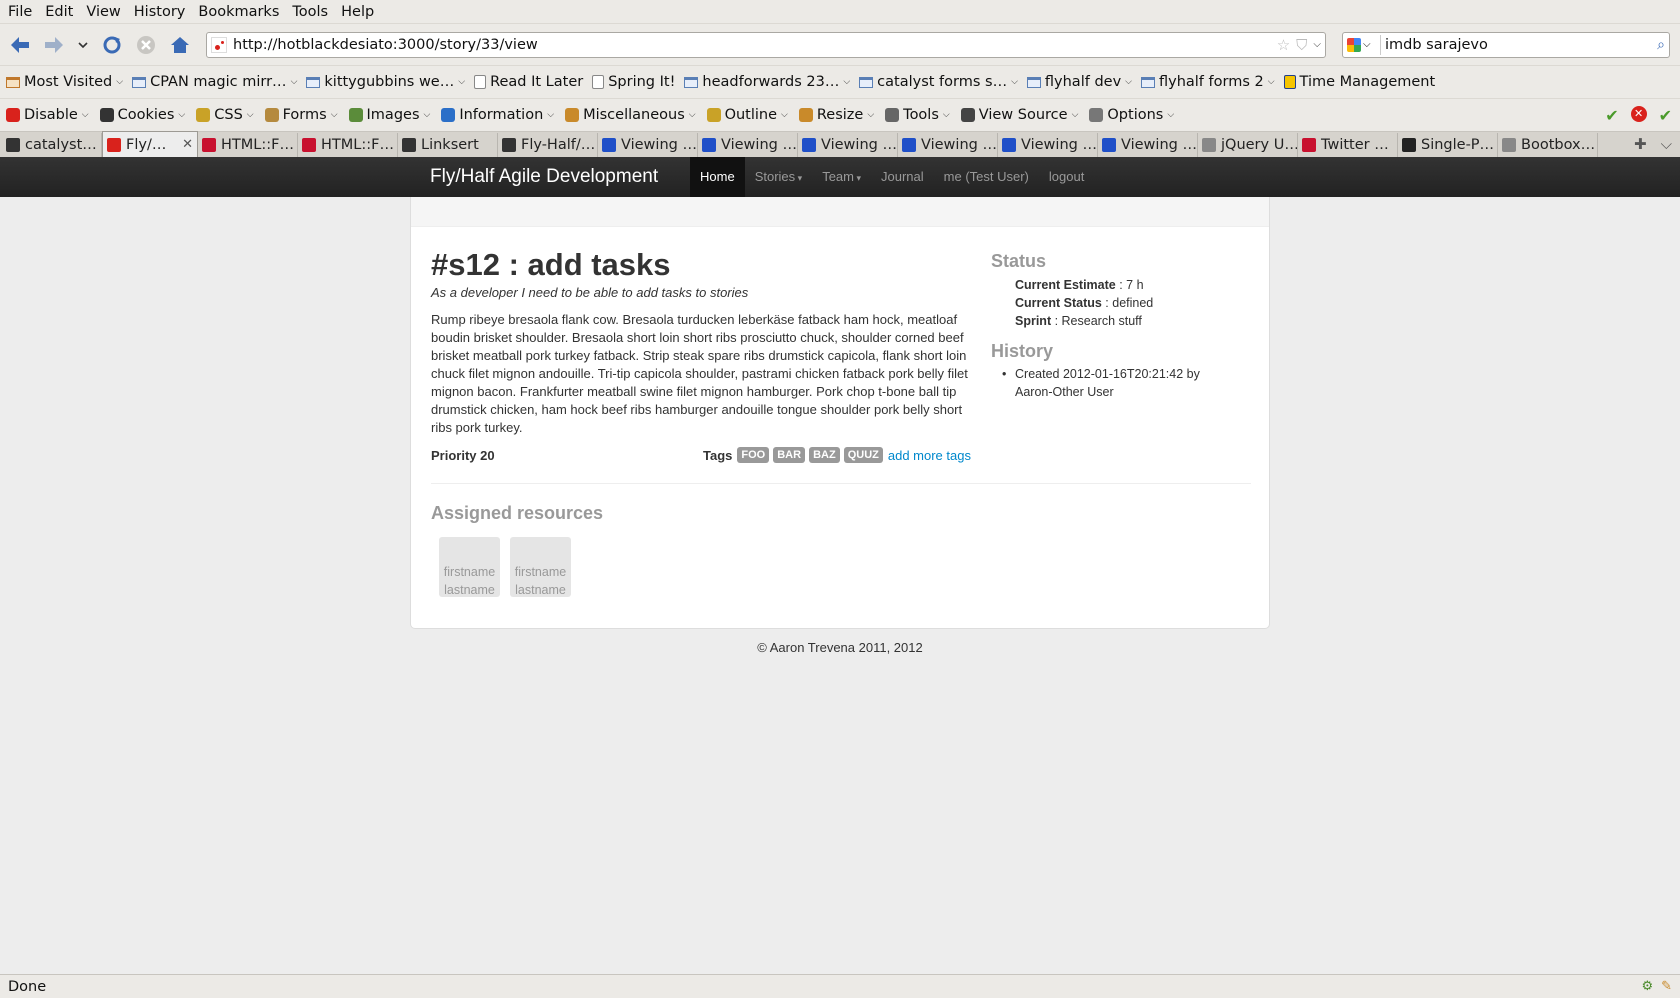 This screenshot has height=998, width=1680. What do you see at coordinates (929, 455) in the screenshot?
I see `add-more-tags-link: add more tags` at bounding box center [929, 455].